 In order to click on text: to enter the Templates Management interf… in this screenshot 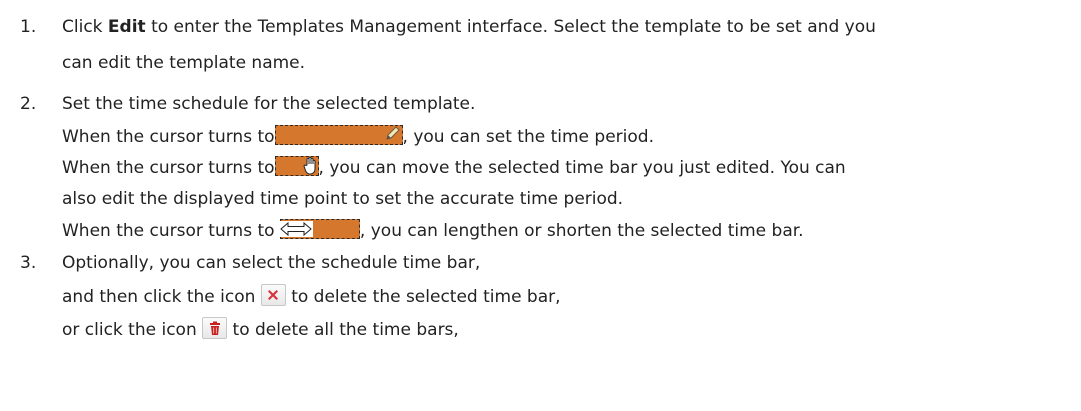, I will do `click(510, 27)`.